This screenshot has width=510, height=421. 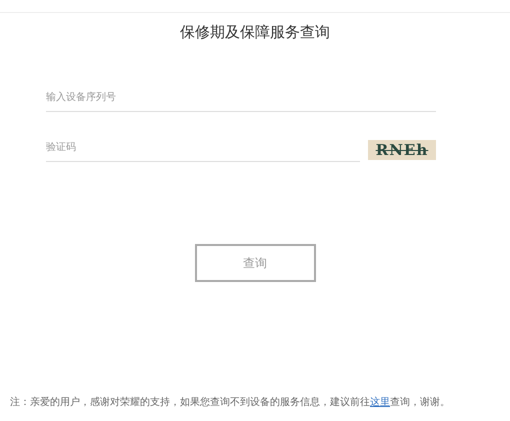 I want to click on here-link: 这里, so click(x=380, y=402).